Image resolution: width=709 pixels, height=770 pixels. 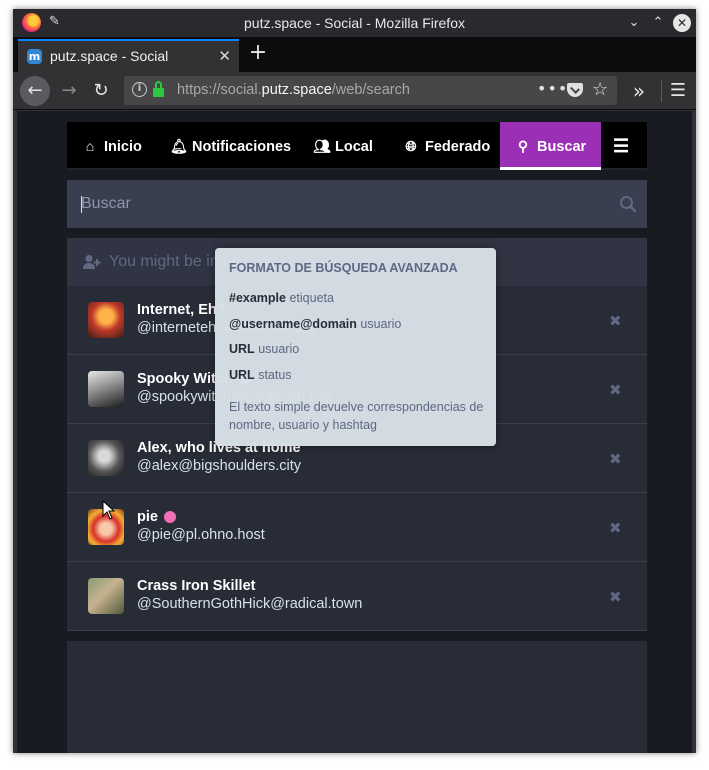 I want to click on site-info-icon: i, so click(x=139, y=89).